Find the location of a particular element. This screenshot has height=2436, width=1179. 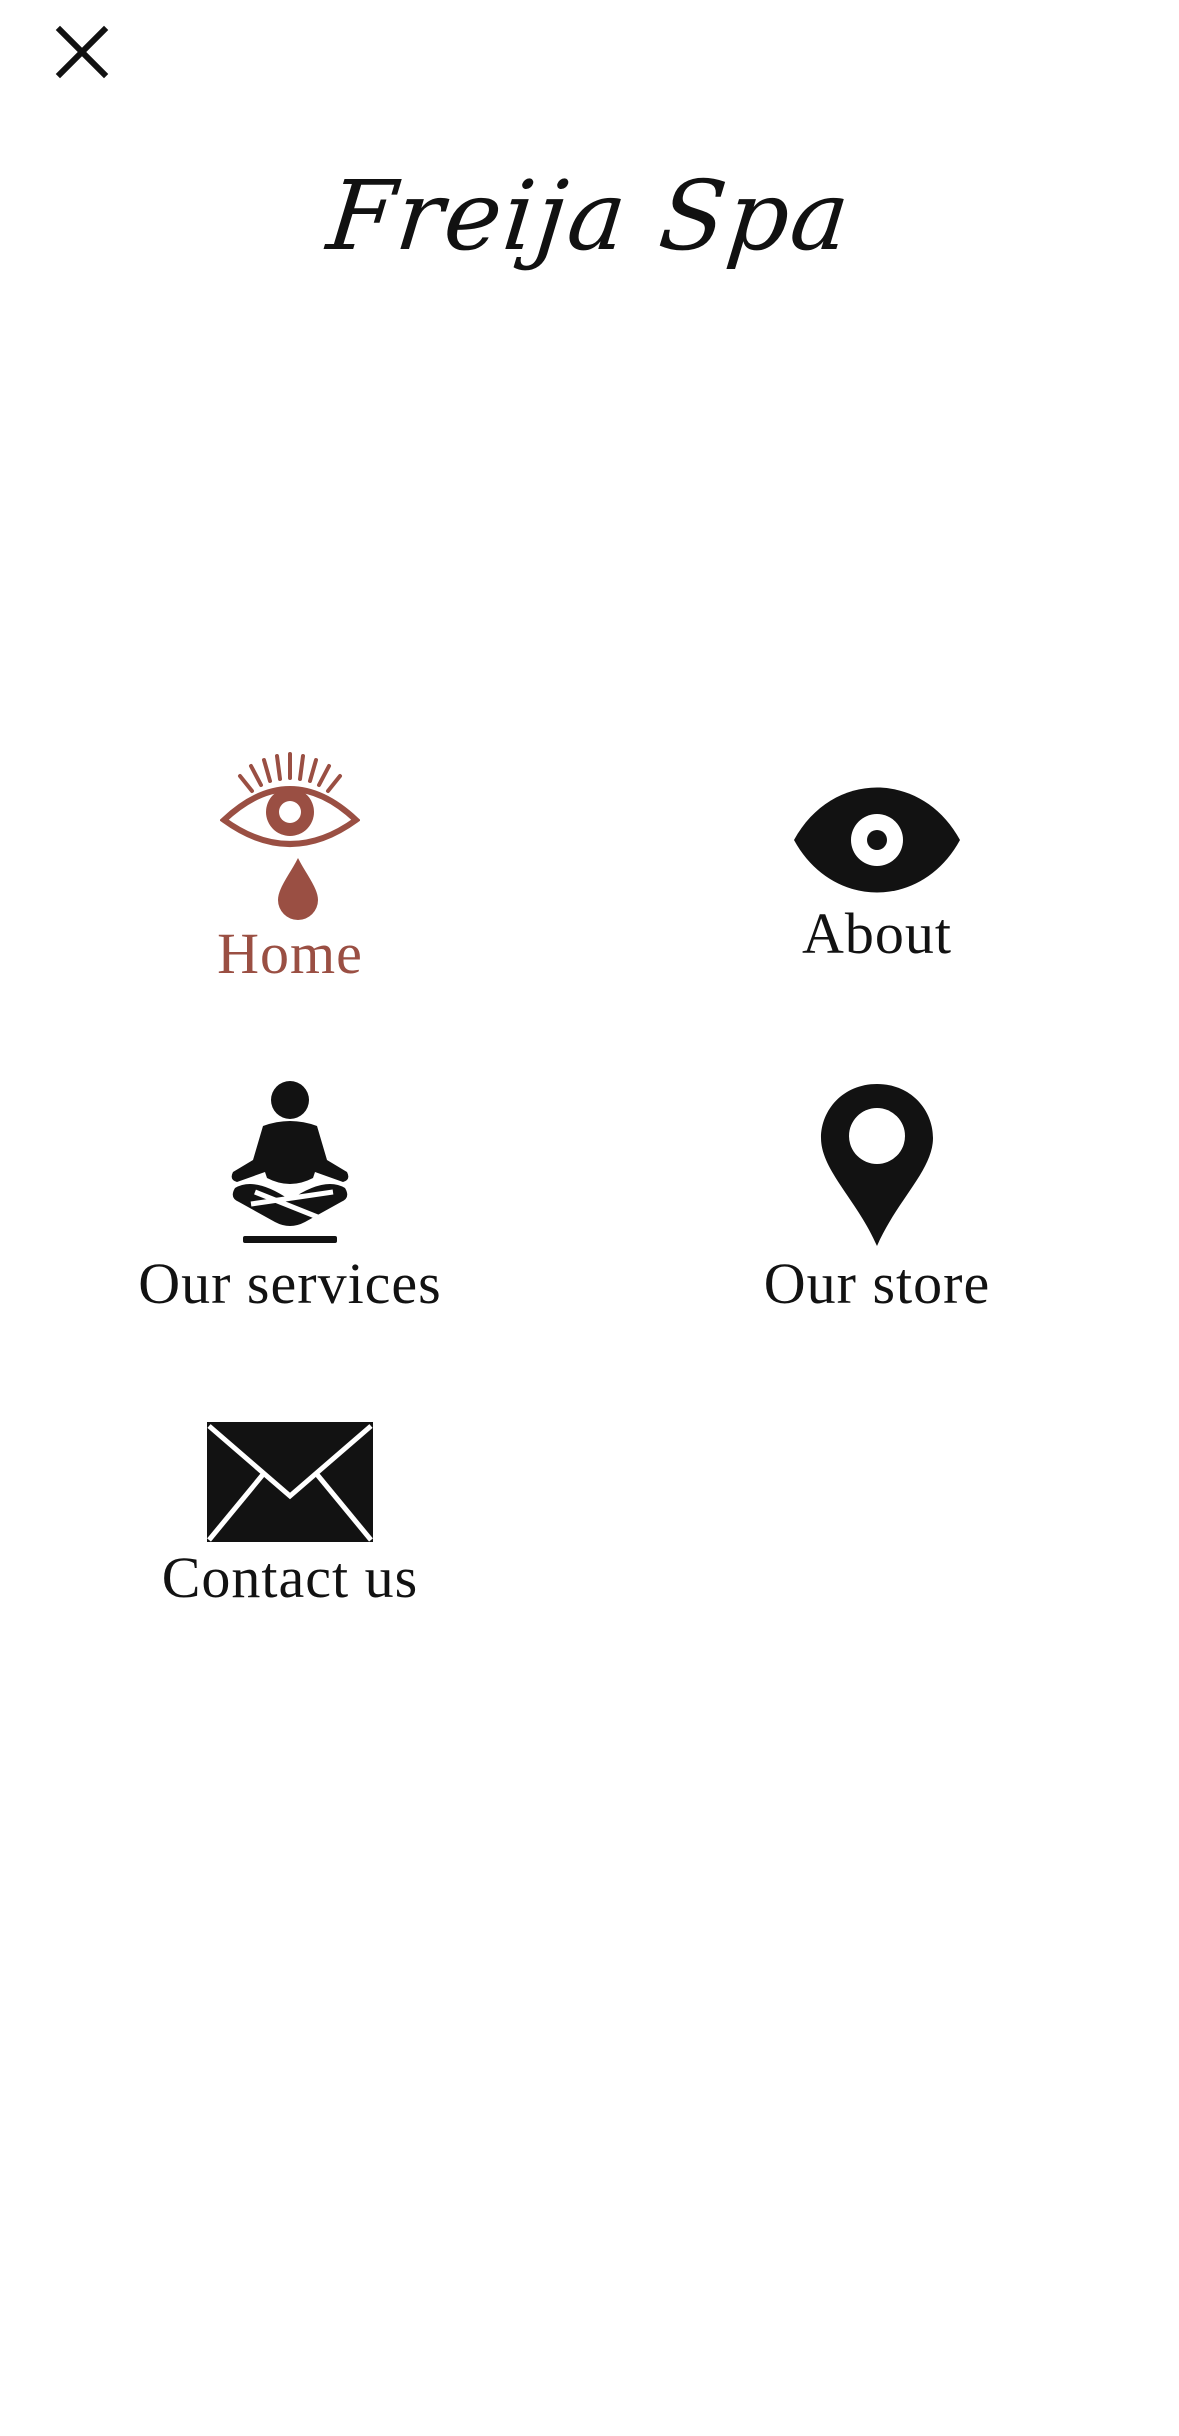

menu-label-services: Our services is located at coordinates (290, 1283).